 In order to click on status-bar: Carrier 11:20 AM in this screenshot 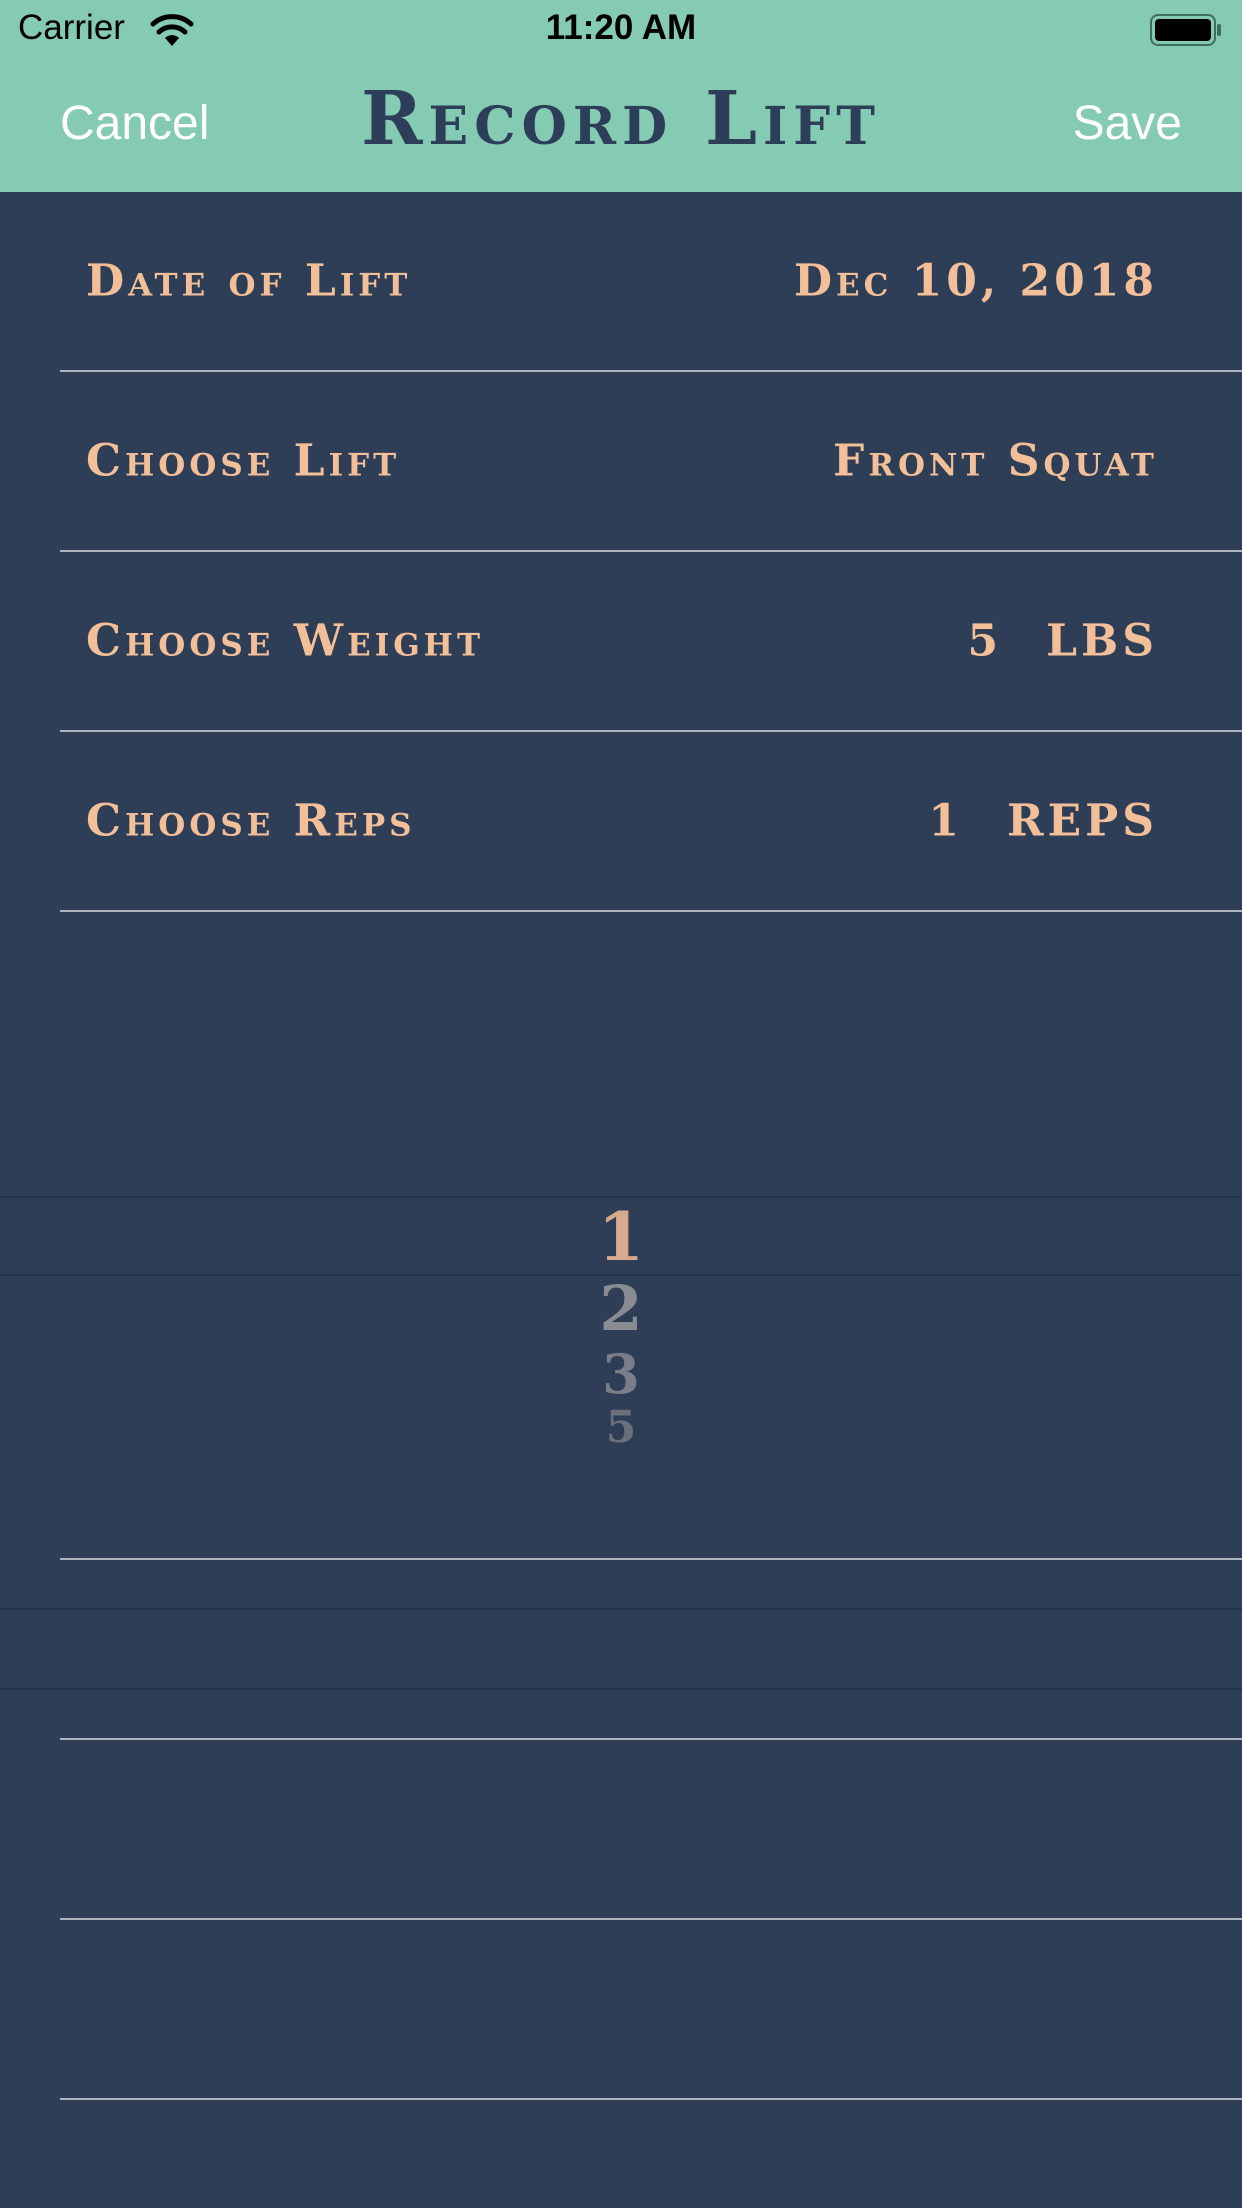, I will do `click(621, 31)`.